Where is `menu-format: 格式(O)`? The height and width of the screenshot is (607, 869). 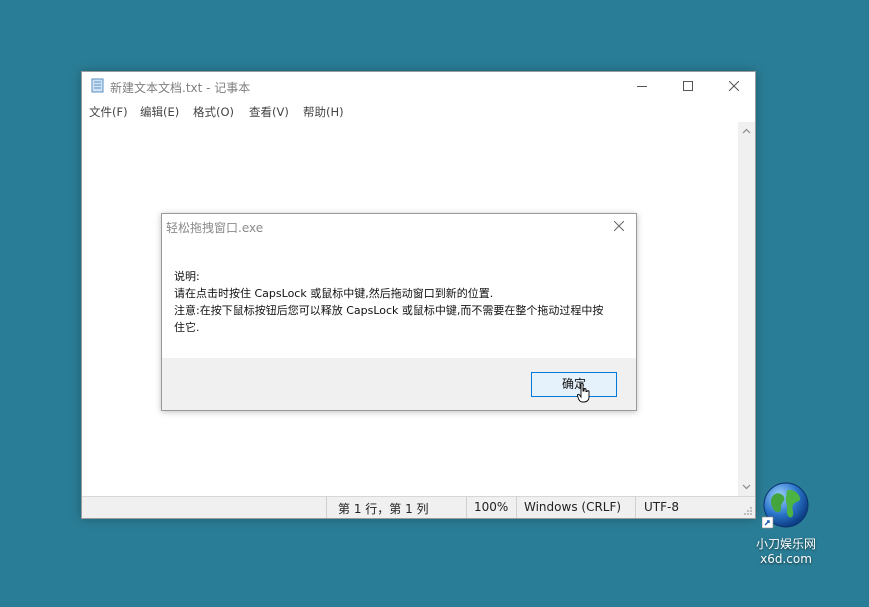 menu-format: 格式(O) is located at coordinates (213, 112).